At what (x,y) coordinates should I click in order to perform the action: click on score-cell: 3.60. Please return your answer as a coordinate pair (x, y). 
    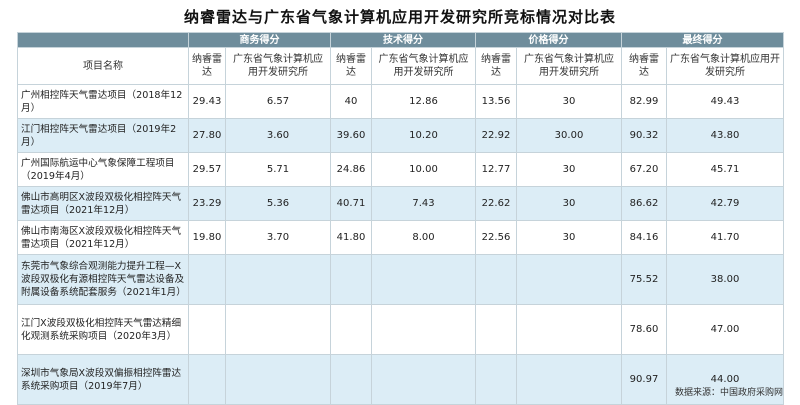
    Looking at the image, I should click on (278, 135).